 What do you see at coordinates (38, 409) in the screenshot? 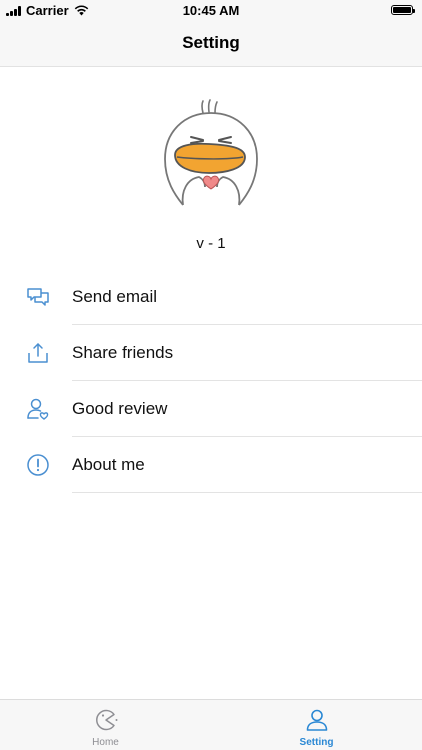
I see `user-heart-icon` at bounding box center [38, 409].